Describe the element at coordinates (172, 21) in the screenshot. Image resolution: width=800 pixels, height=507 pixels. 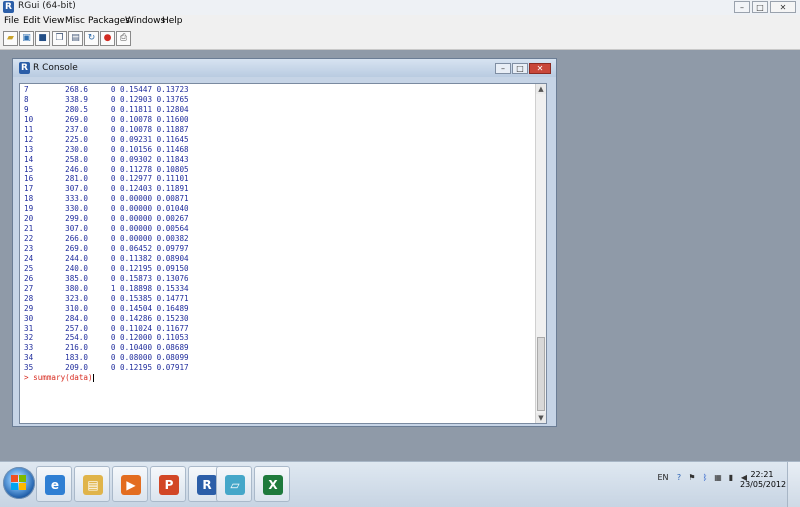
I see `menu-help: Help` at that location.